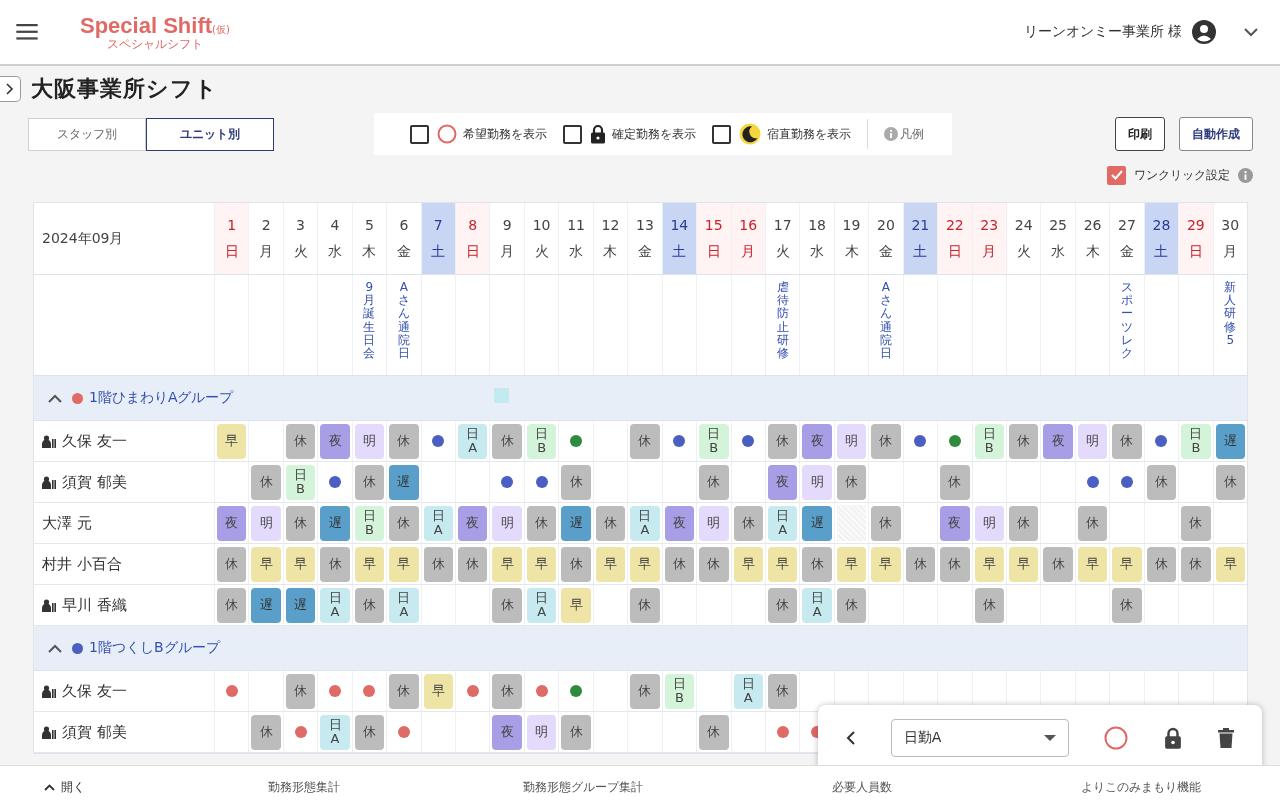 The image size is (1280, 808). Describe the element at coordinates (1140, 134) in the screenshot. I see `action-button: 印刷` at that location.